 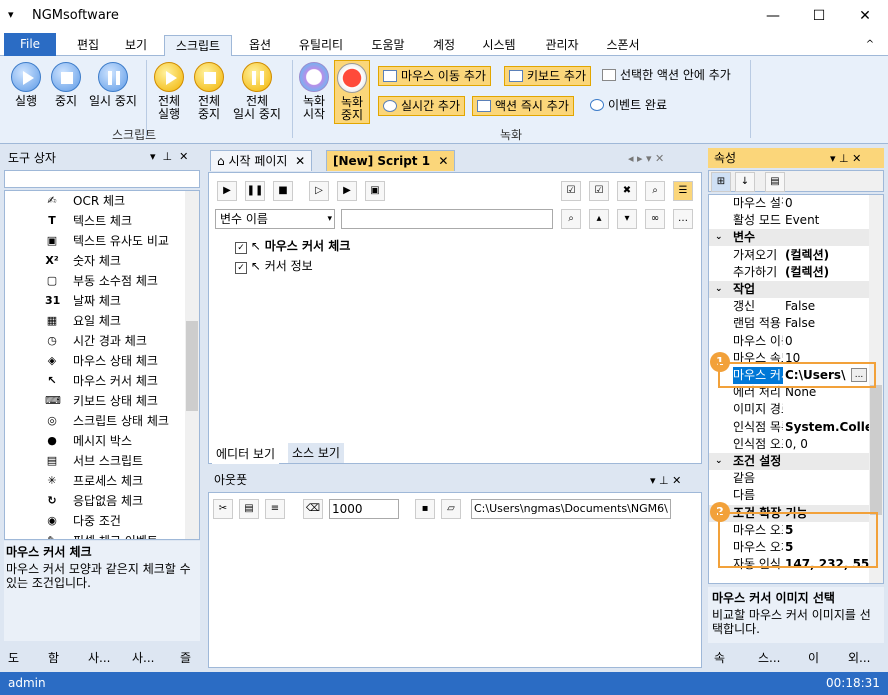 What do you see at coordinates (789, 427) in the screenshot?
I see `property-row: 인식점 목록System.Collec` at bounding box center [789, 427].